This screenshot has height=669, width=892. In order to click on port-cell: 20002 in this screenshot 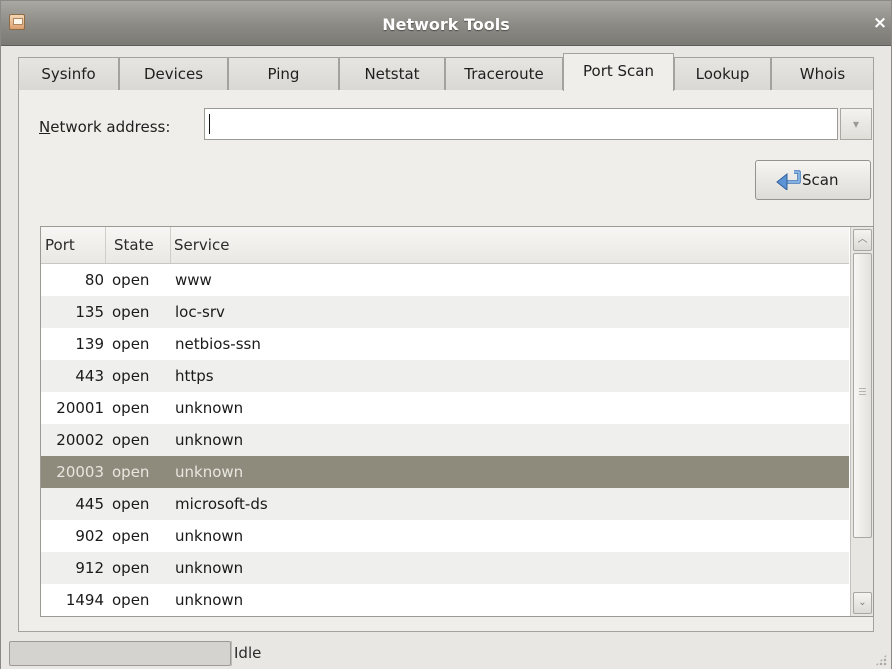, I will do `click(80, 440)`.